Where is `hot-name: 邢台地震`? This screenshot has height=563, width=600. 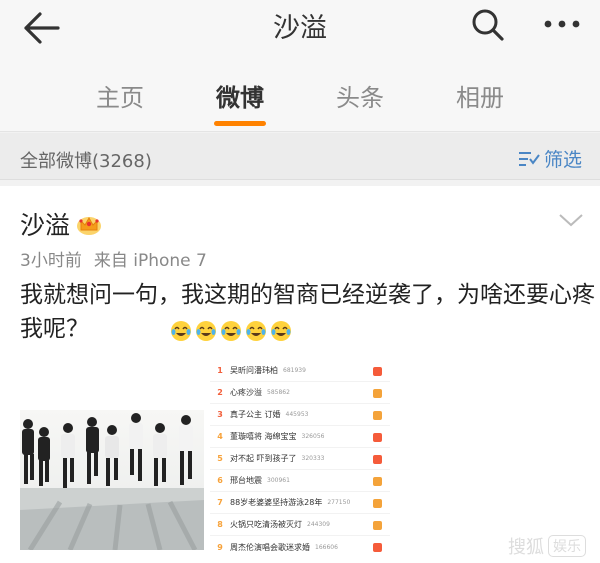 hot-name: 邢台地震 is located at coordinates (246, 480).